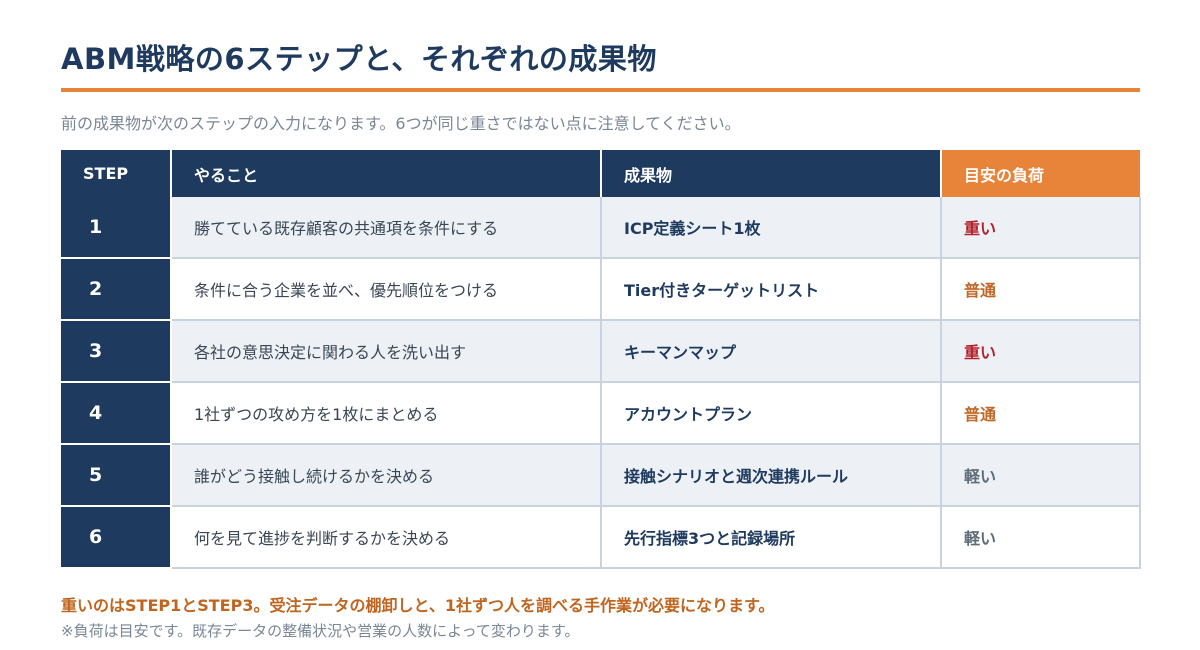 This screenshot has width=1200, height=650. What do you see at coordinates (771, 289) in the screenshot?
I see `step-output: Tier付きターゲットリスト` at bounding box center [771, 289].